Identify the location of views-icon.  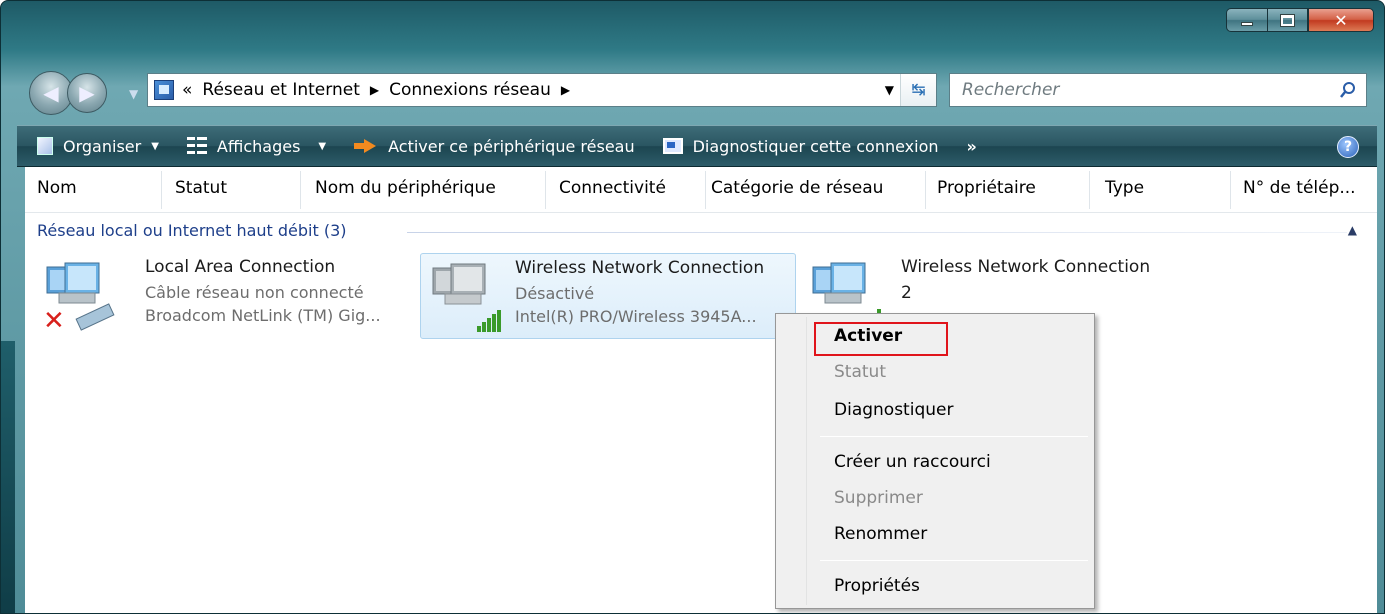
(196, 146).